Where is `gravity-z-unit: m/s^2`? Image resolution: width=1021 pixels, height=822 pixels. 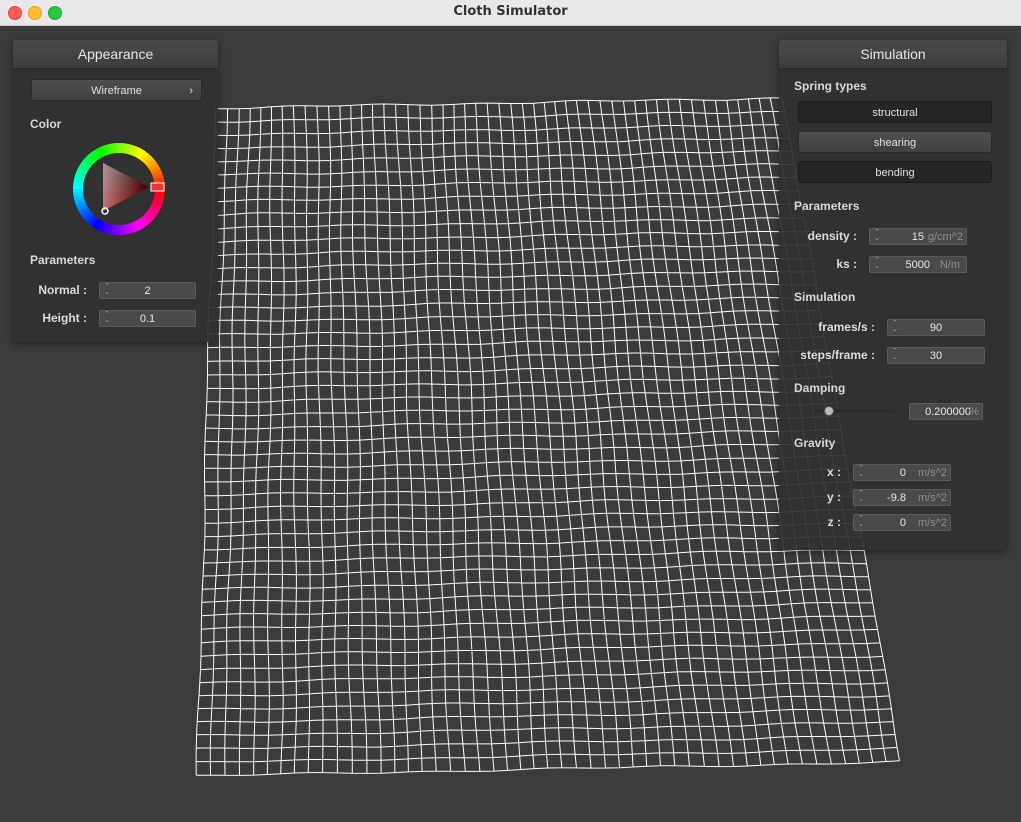 gravity-z-unit: m/s^2 is located at coordinates (932, 523).